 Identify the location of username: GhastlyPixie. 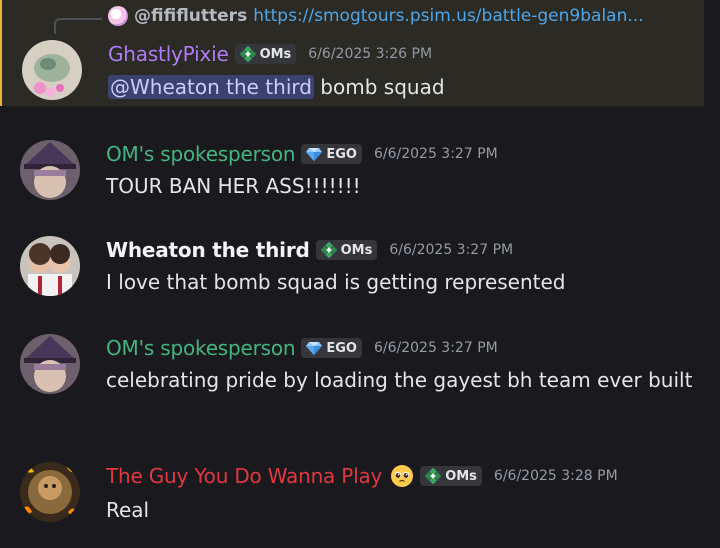
(168, 54).